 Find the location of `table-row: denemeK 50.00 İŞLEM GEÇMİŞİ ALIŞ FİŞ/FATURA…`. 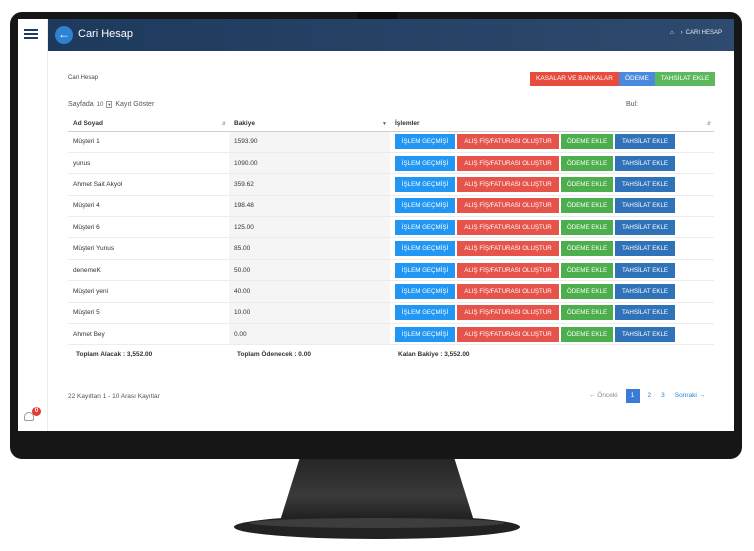

table-row: denemeK 50.00 İŞLEM GEÇMİŞİ ALIŞ FİŞ/FATURA… is located at coordinates (391, 270).